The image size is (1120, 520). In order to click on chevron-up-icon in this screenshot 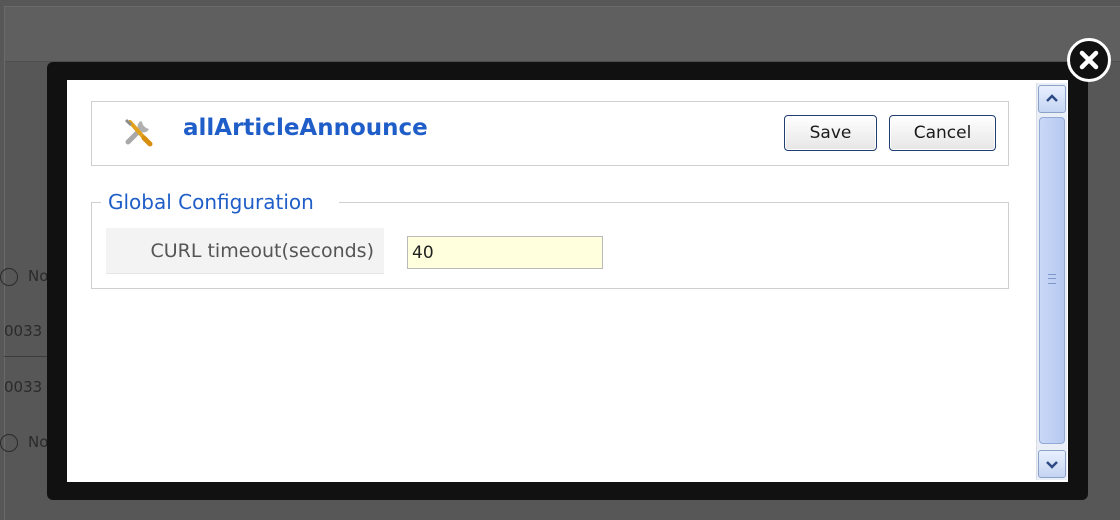, I will do `click(1052, 98)`.